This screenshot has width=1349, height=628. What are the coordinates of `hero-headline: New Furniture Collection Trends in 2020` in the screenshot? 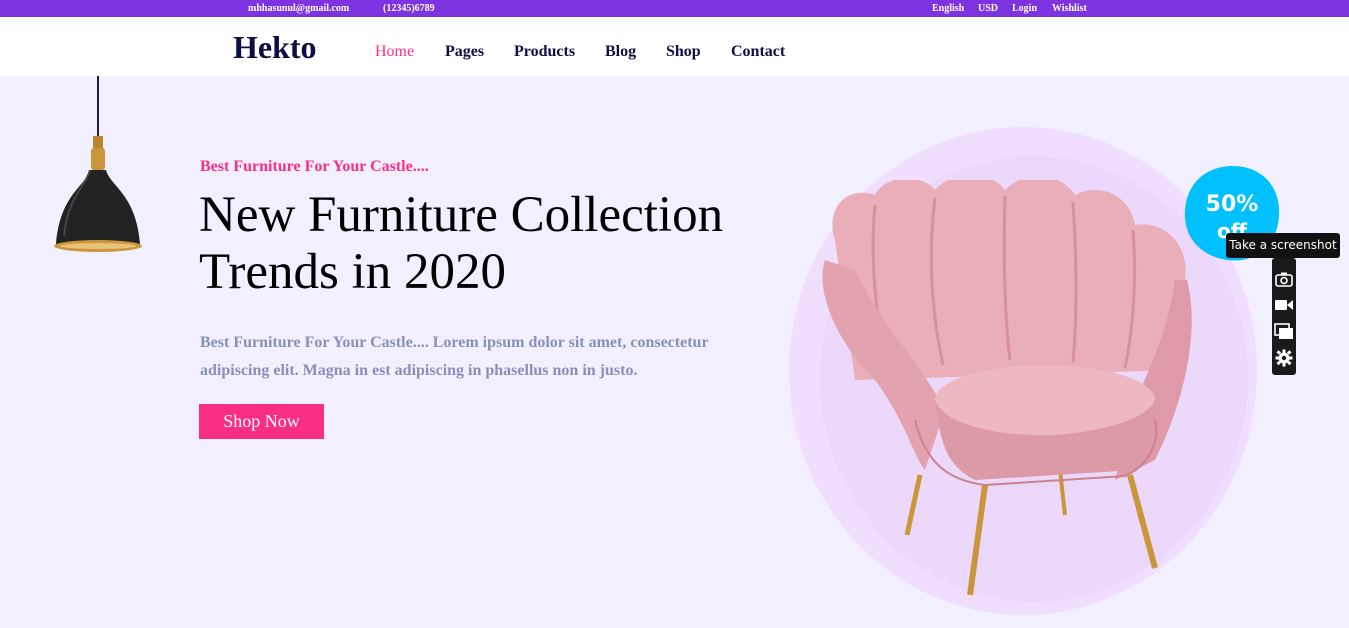 It's located at (509, 244).